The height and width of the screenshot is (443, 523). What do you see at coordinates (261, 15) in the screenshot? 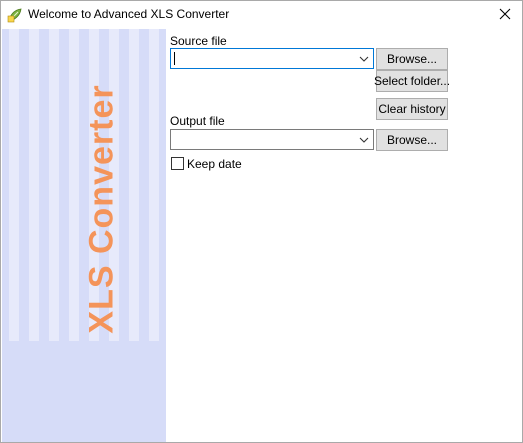
I see `title-bar: Welcome to Advanced XLS Converter` at bounding box center [261, 15].